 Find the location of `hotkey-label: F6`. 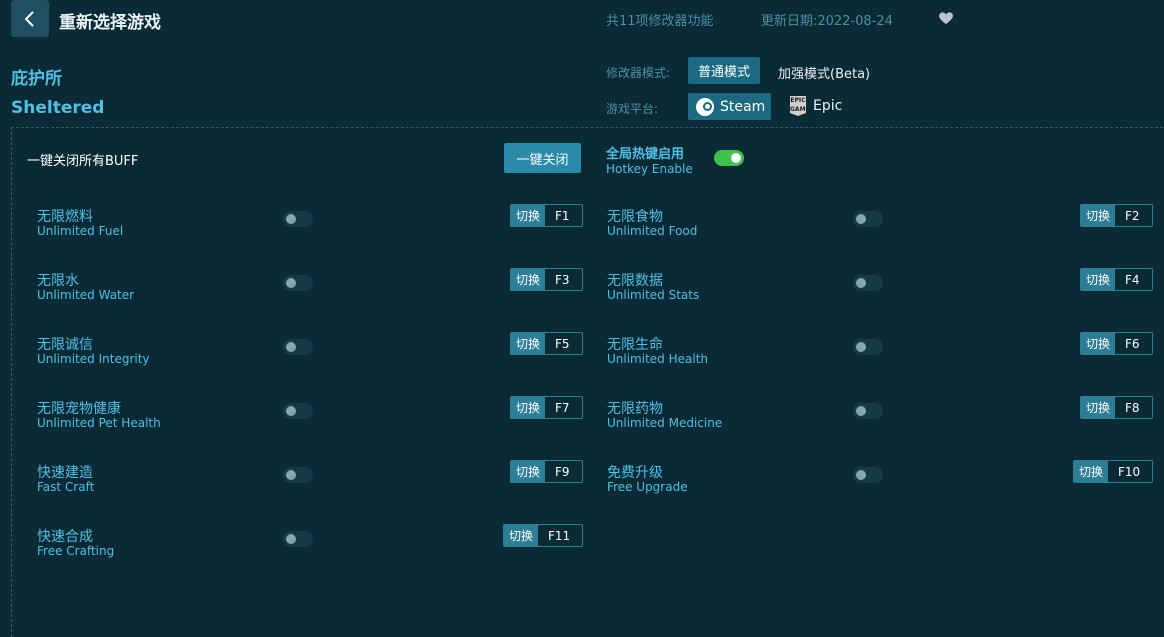

hotkey-label: F6 is located at coordinates (1132, 343).